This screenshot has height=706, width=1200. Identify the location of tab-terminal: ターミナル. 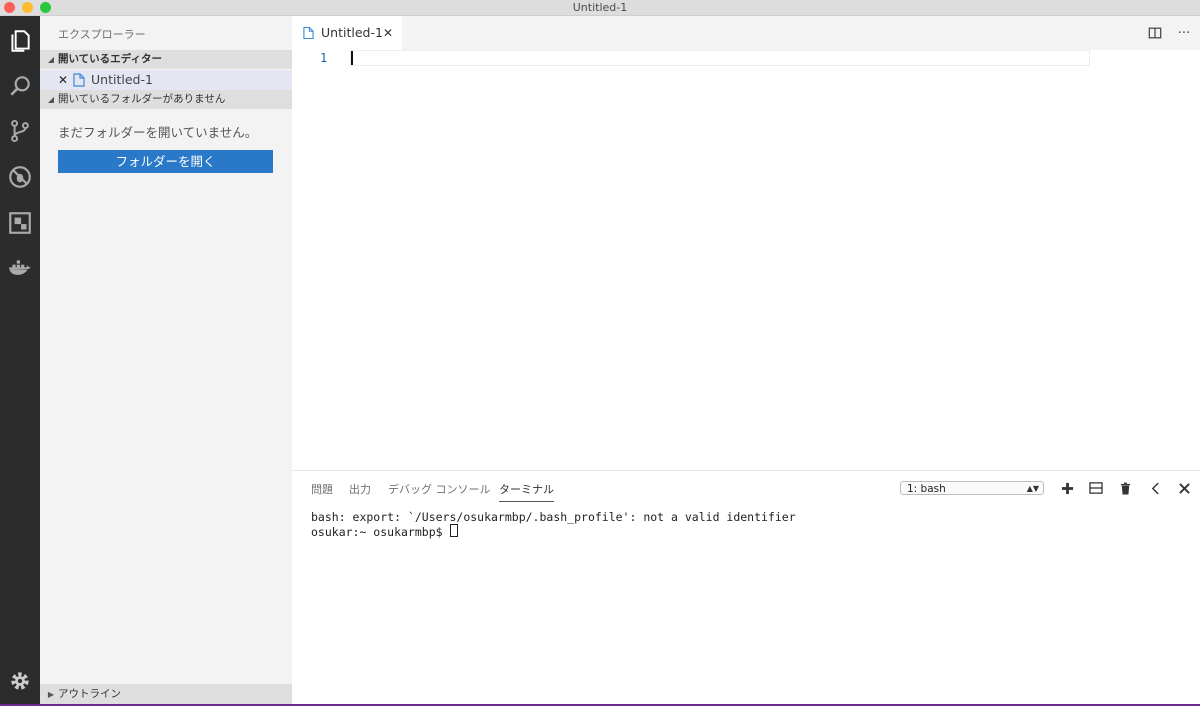
(526, 491).